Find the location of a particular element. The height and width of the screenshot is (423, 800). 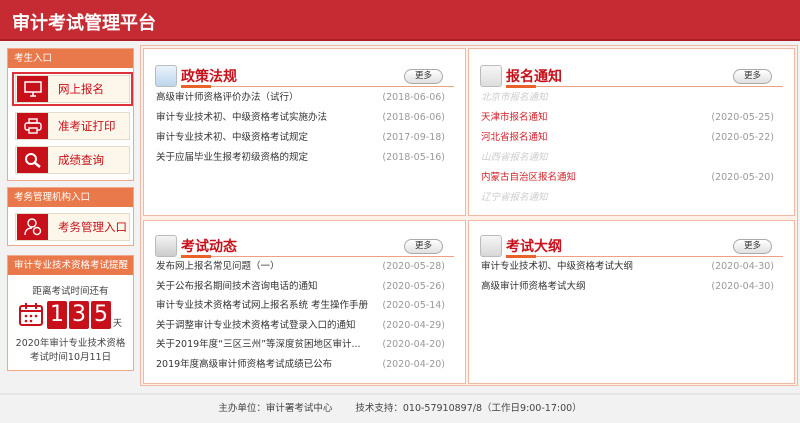

list-item: 审计专业技术资格考试网上报名系统 考生操作手册 (2020-05-14) is located at coordinates (300, 306).